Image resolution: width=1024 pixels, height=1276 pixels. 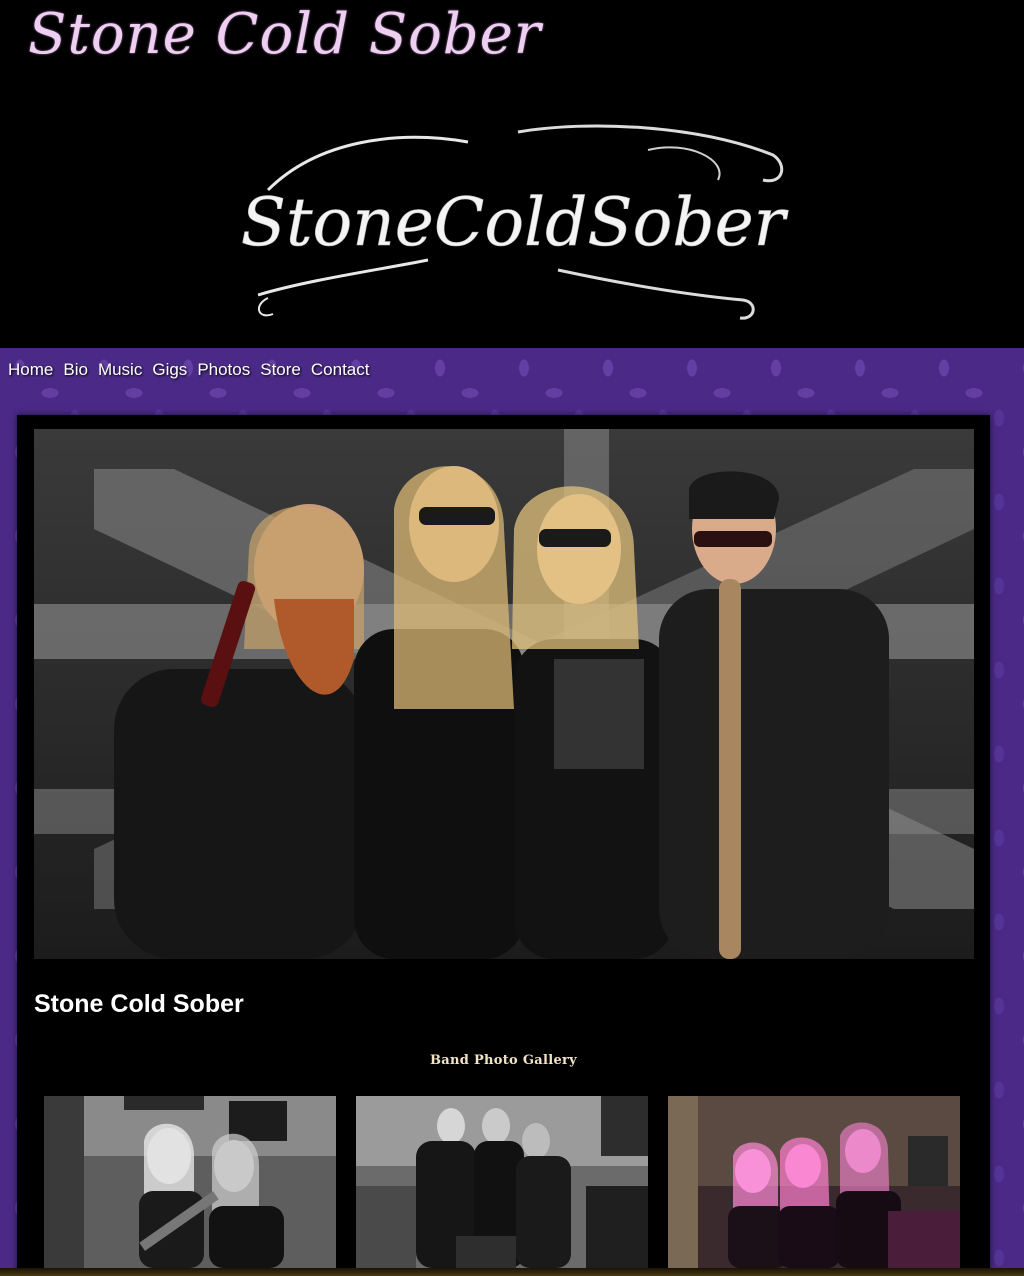 What do you see at coordinates (139, 1004) in the screenshot?
I see `page-heading: Stone Cold Sober` at bounding box center [139, 1004].